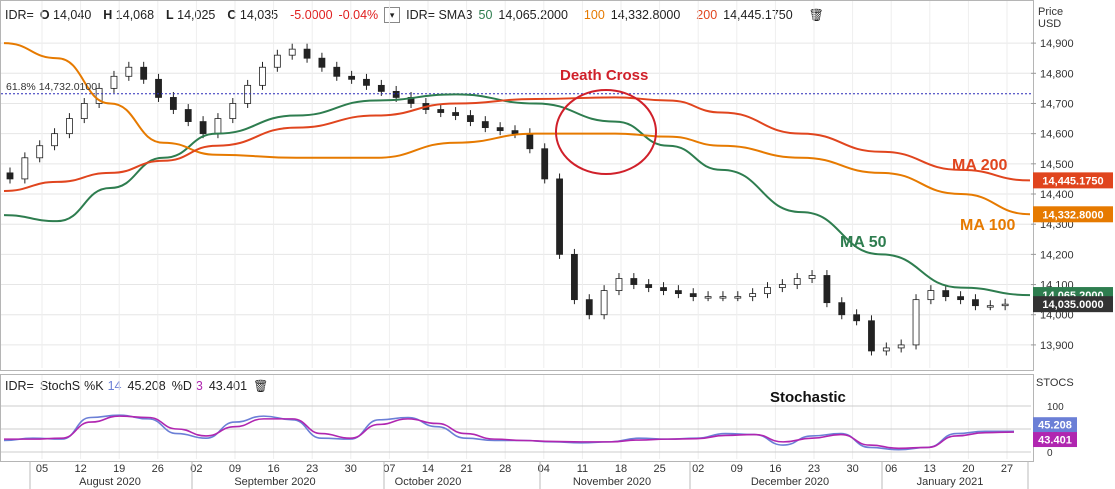 This screenshot has width=1115, height=489. What do you see at coordinates (505, 469) in the screenshot?
I see `day-tick-label: 28` at bounding box center [505, 469].